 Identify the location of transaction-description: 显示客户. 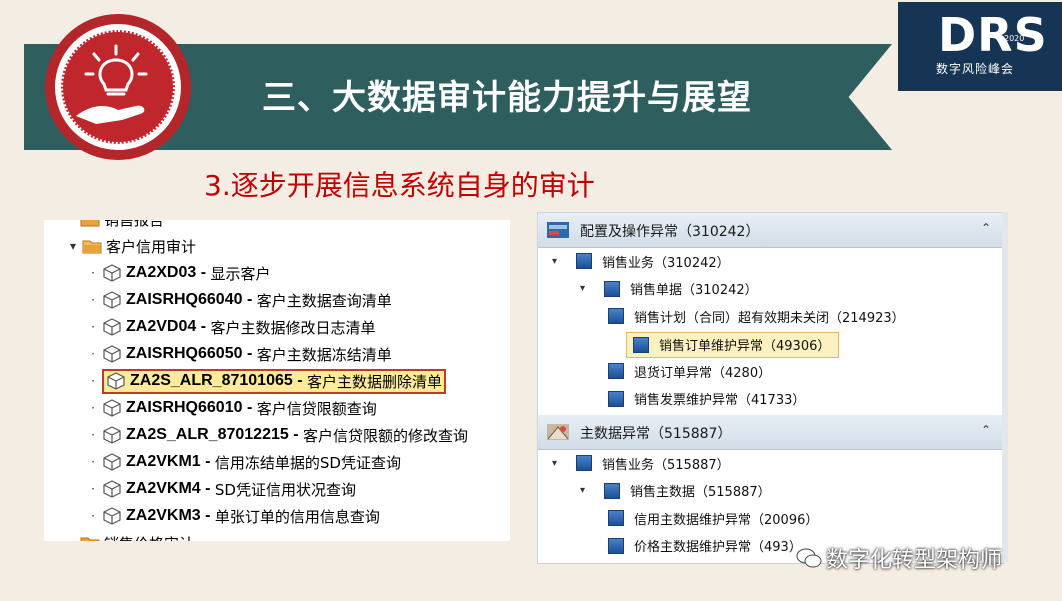
(240, 273).